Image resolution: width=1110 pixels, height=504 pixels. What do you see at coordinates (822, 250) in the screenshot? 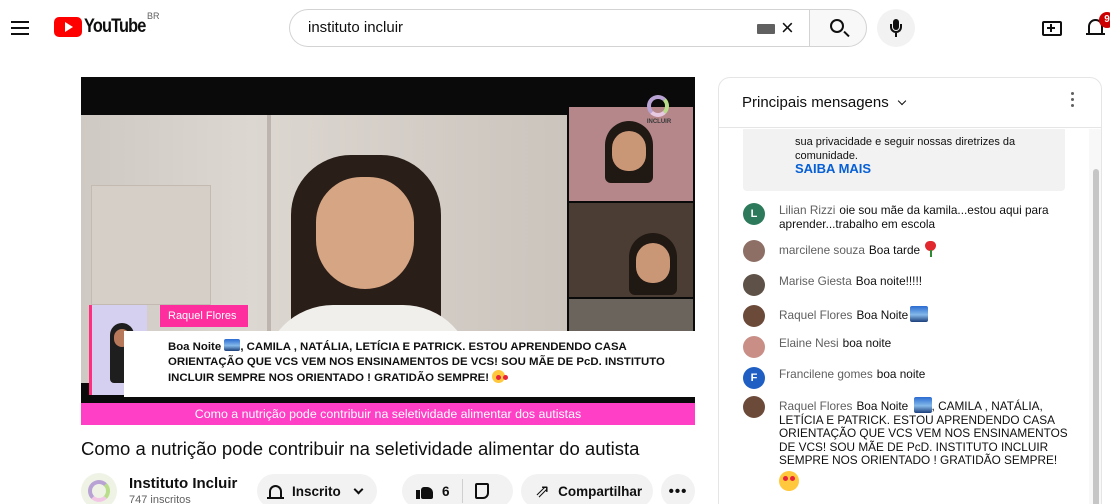
I see `chat-author: marcilene souza` at bounding box center [822, 250].